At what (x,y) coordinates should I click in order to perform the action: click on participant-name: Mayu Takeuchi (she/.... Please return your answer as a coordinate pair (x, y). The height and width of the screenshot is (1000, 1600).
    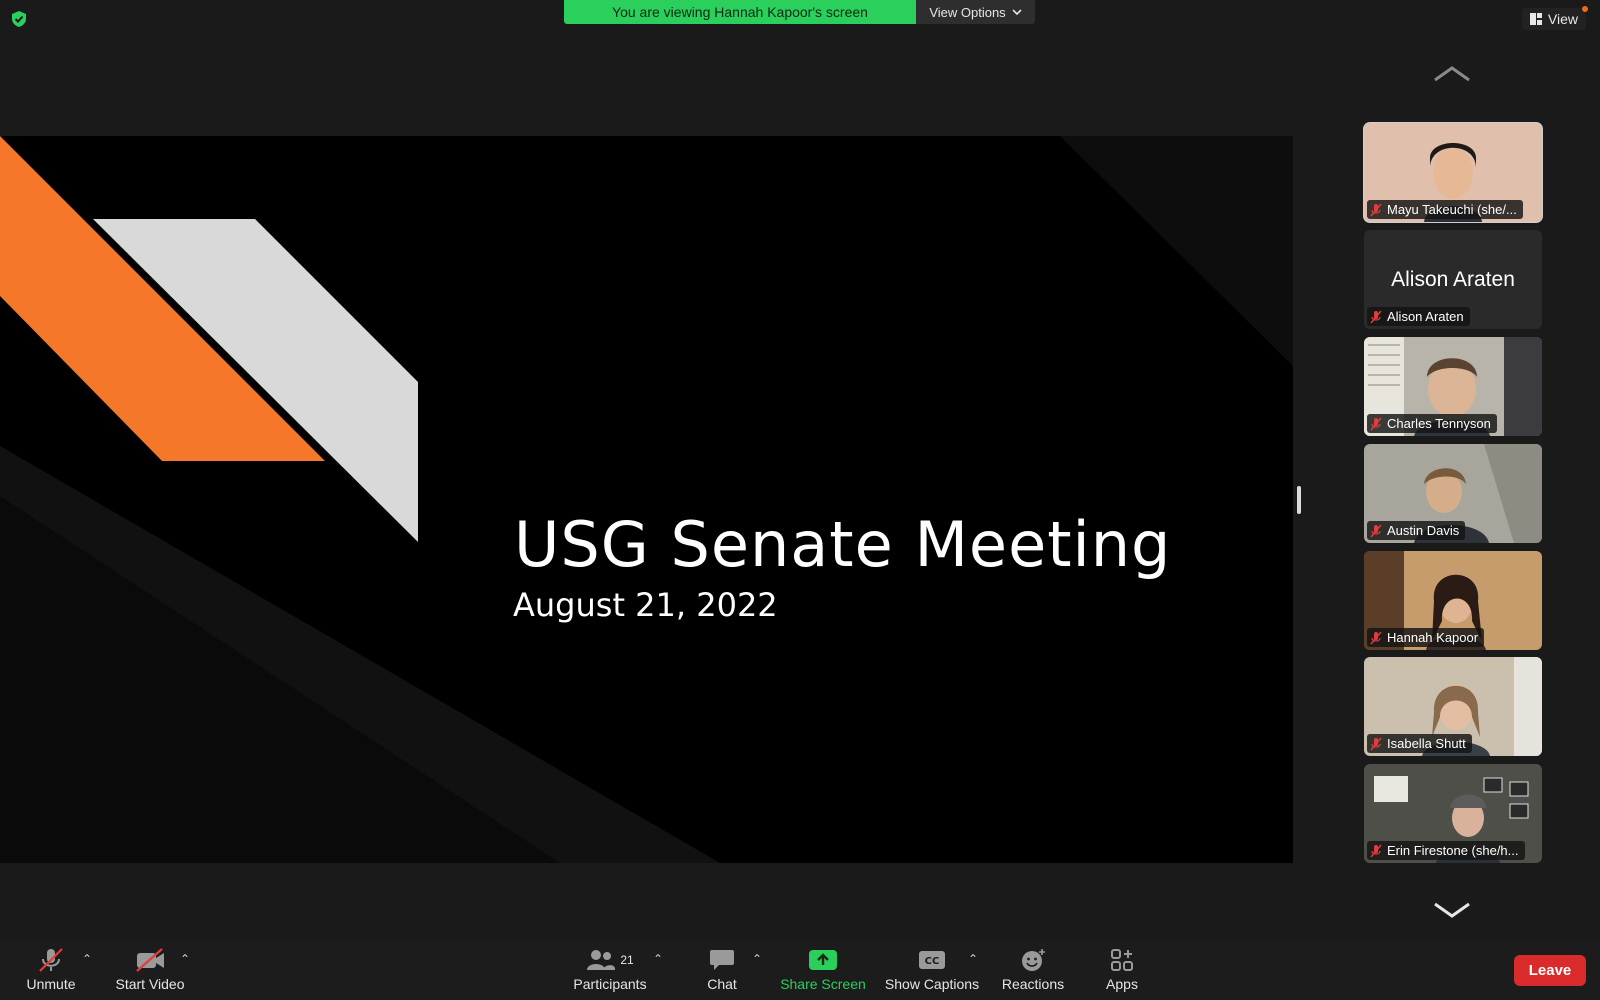
    Looking at the image, I should click on (1452, 209).